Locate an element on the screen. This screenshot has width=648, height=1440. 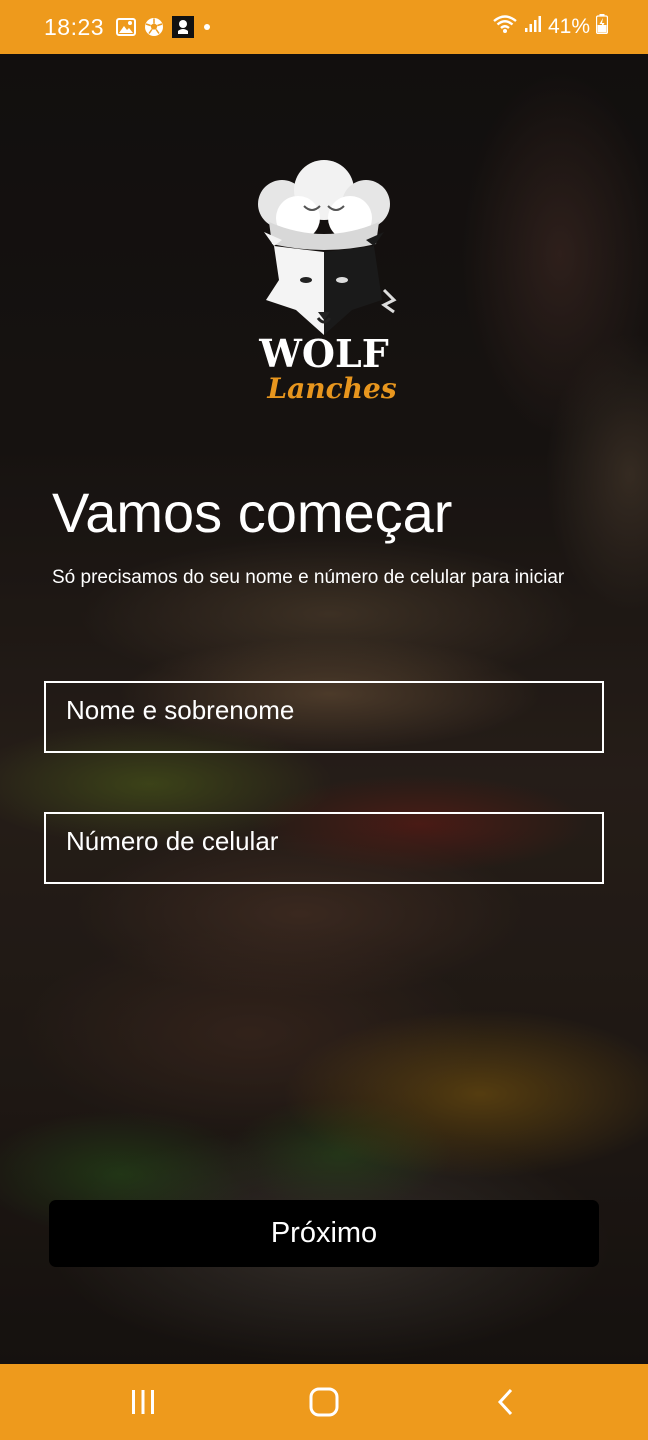
back-icon is located at coordinates (505, 1402).